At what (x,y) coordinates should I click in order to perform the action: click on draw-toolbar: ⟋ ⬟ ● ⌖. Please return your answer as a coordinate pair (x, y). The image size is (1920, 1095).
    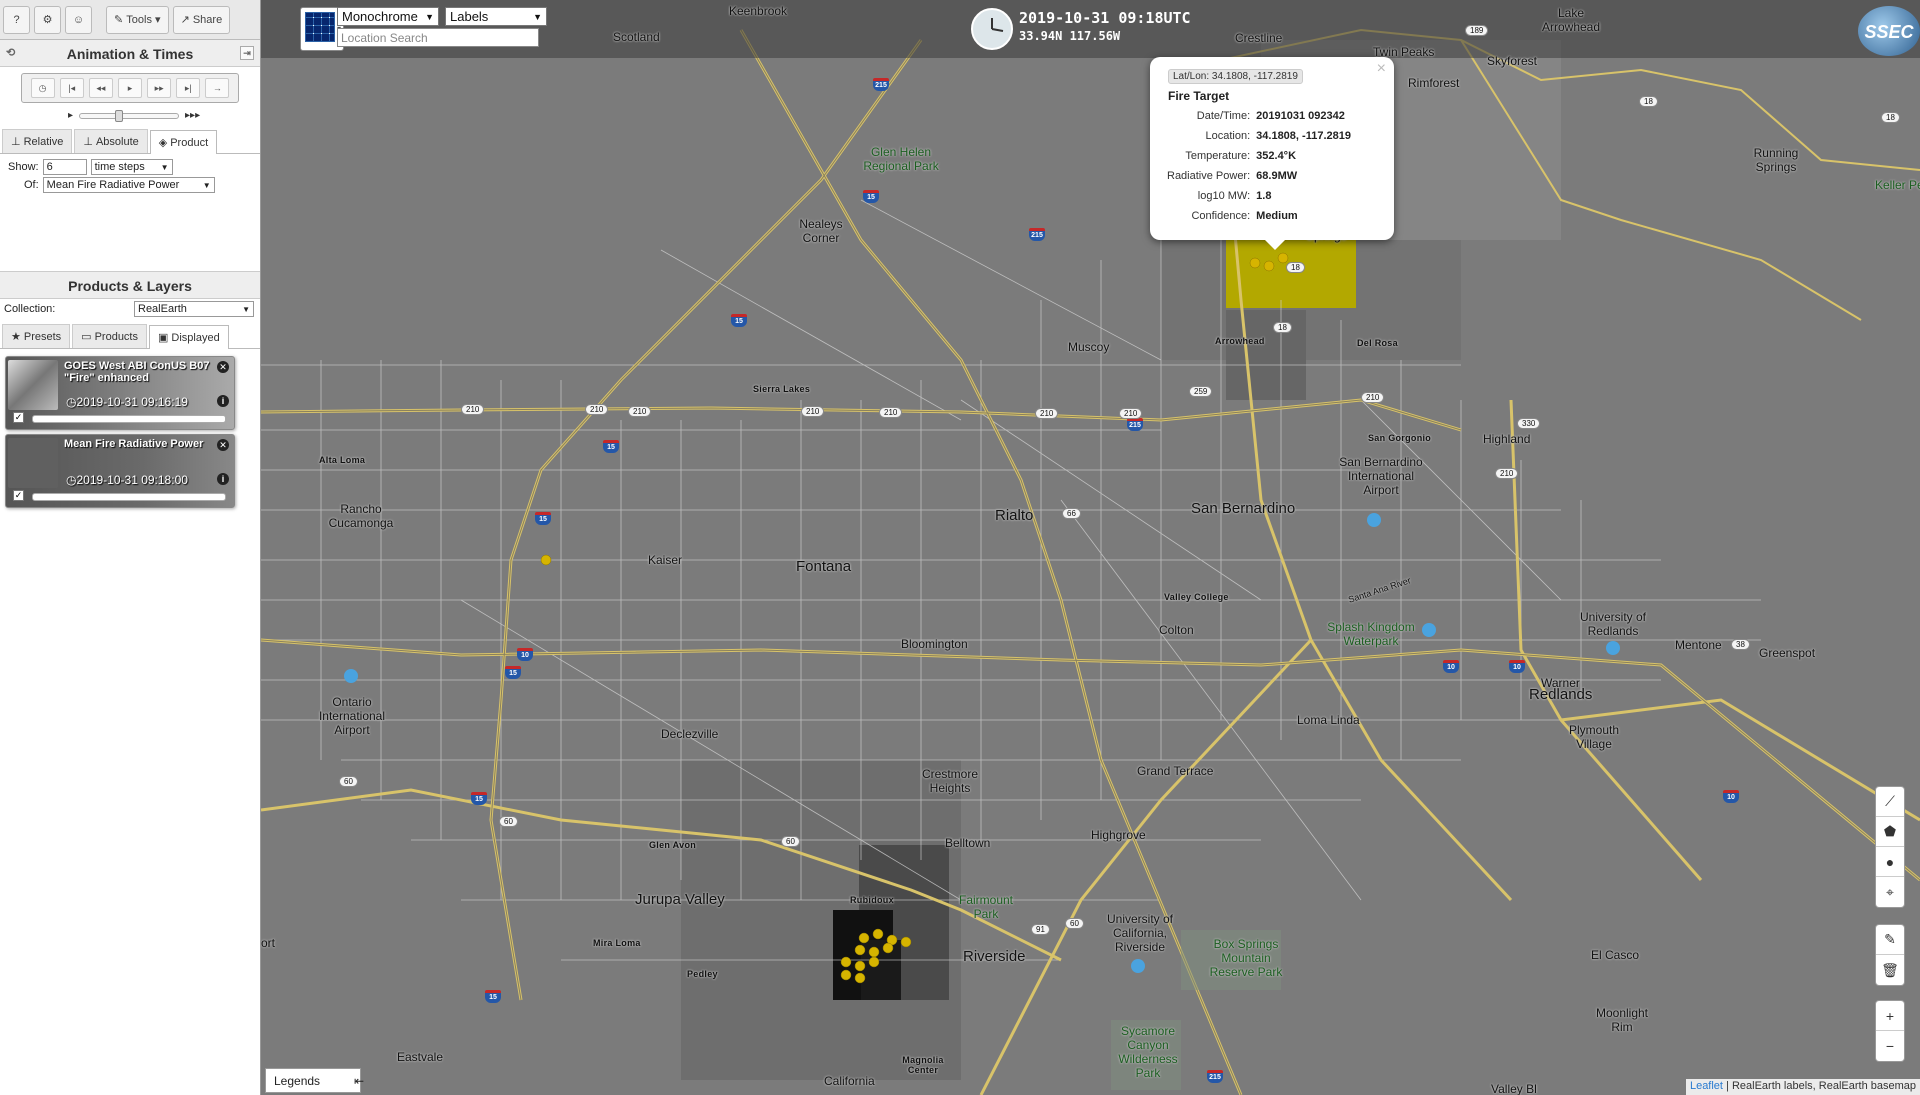
    Looking at the image, I should click on (1890, 847).